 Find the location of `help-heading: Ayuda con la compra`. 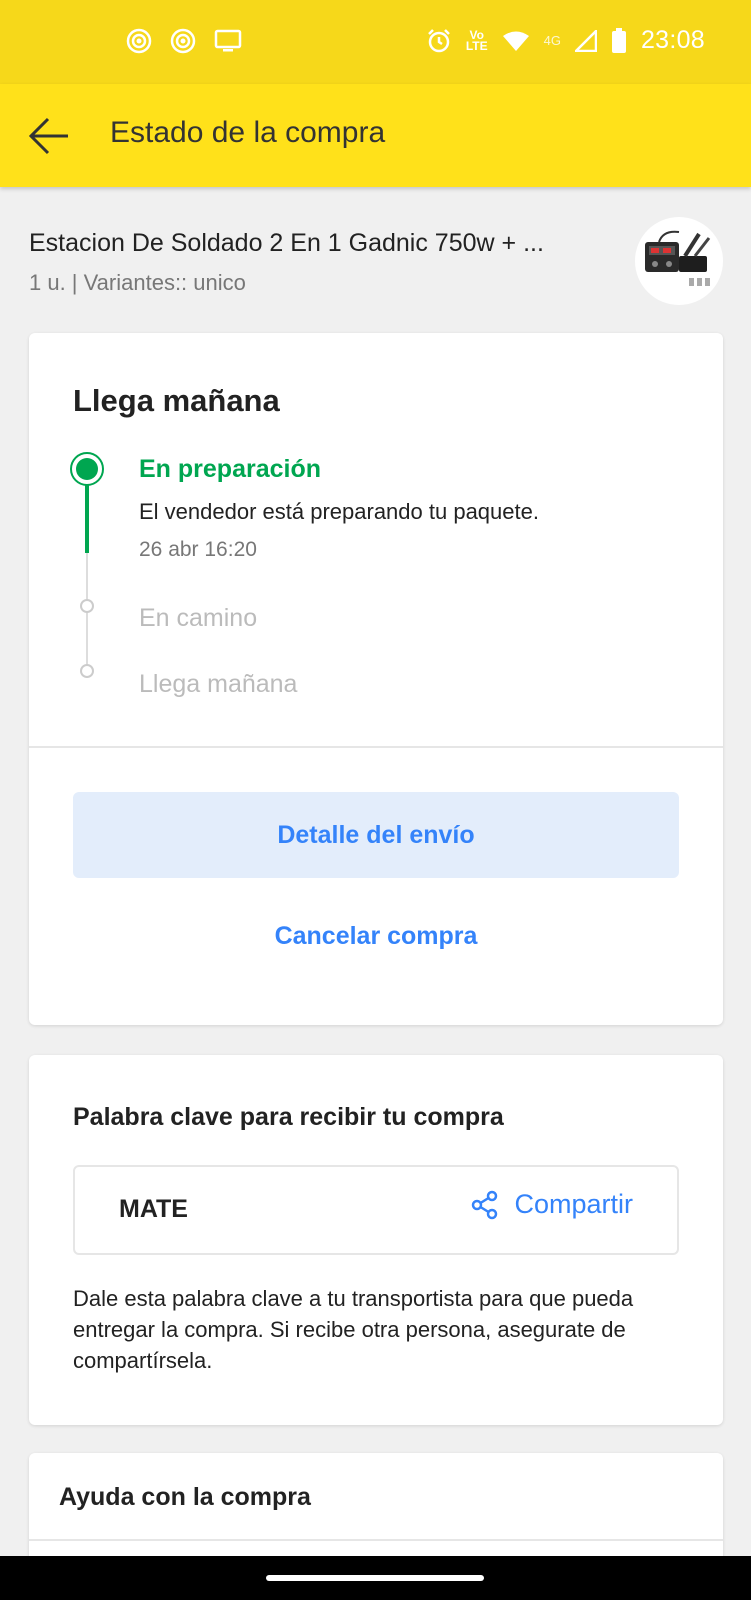

help-heading: Ayuda con la compra is located at coordinates (185, 1497).